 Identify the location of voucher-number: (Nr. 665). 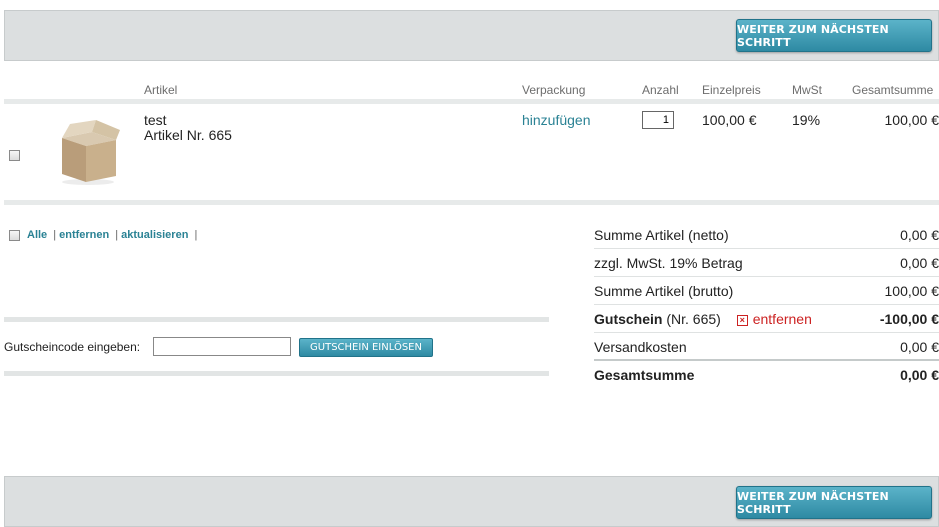
(693, 319).